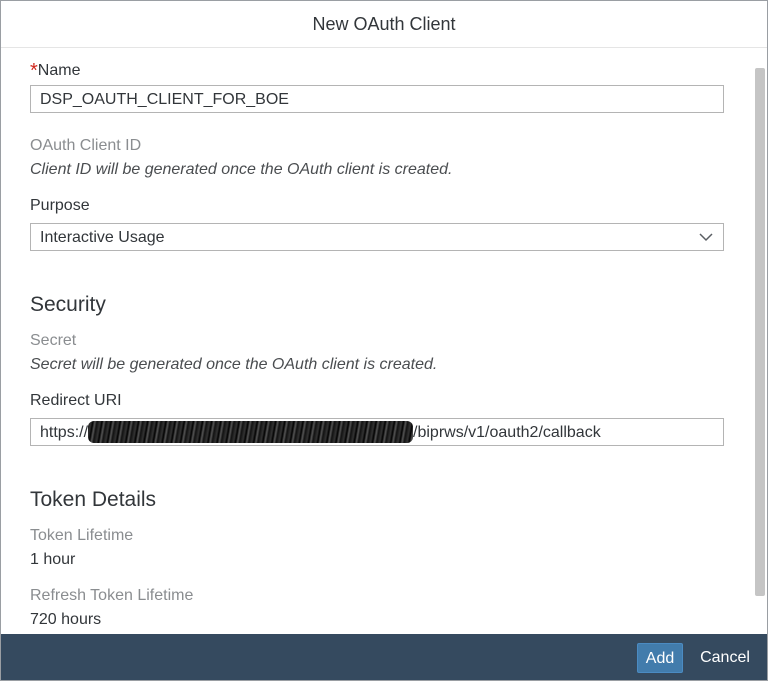 The width and height of the screenshot is (768, 681). What do you see at coordinates (377, 237) in the screenshot?
I see `purpose-select: Interactive Usage` at bounding box center [377, 237].